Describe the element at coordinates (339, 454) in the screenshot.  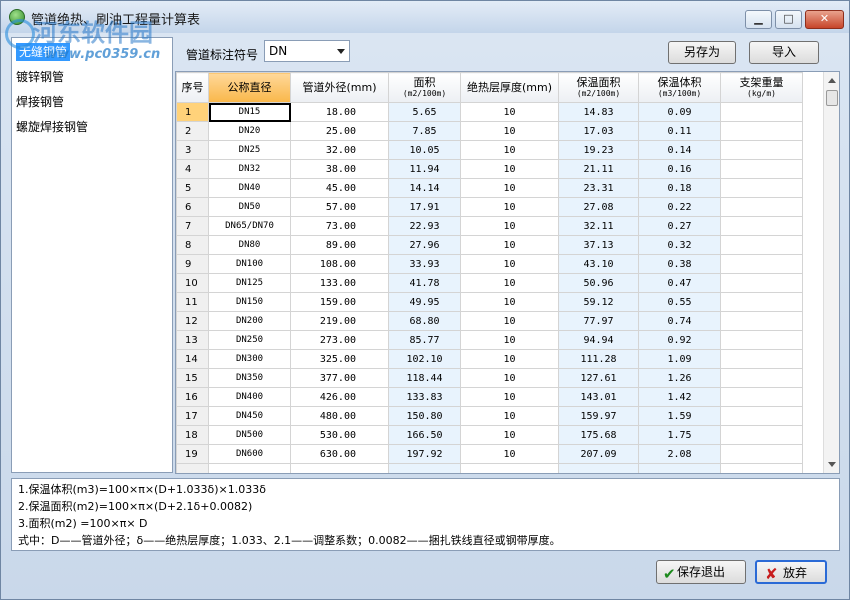
I see `table-cell: 630.00` at that location.